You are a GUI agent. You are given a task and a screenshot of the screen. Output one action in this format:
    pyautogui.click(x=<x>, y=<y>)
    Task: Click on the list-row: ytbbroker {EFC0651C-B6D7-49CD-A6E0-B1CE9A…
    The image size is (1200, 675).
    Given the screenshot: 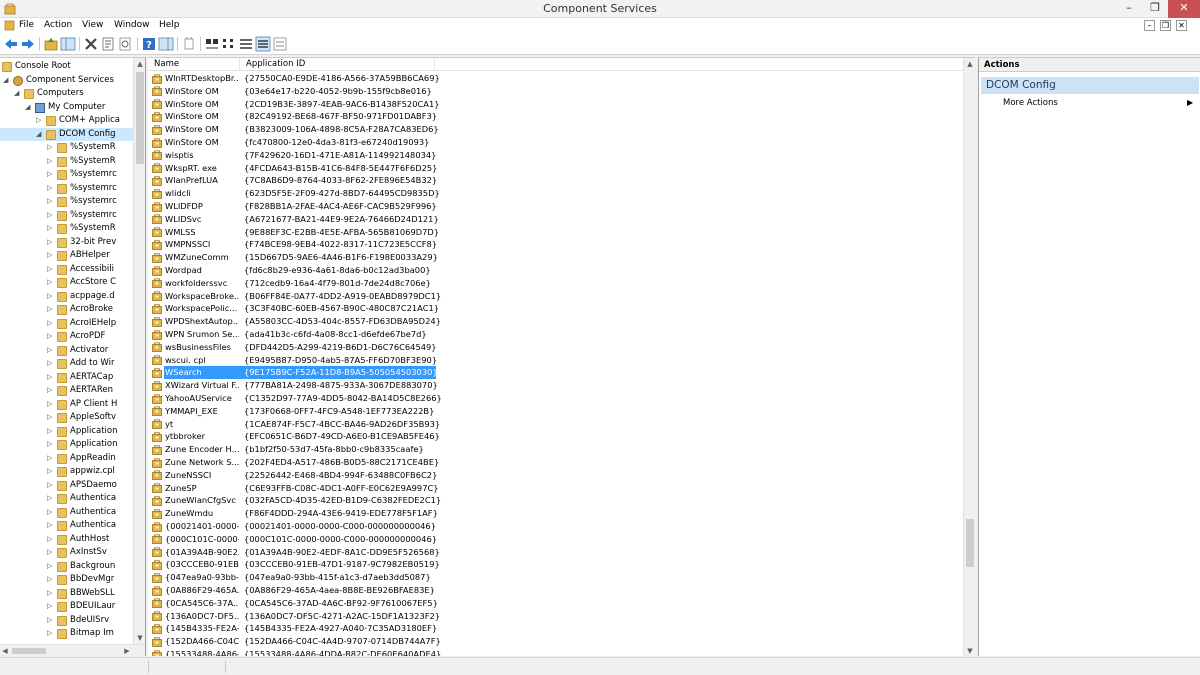 What is the action you would take?
    pyautogui.click(x=555, y=436)
    